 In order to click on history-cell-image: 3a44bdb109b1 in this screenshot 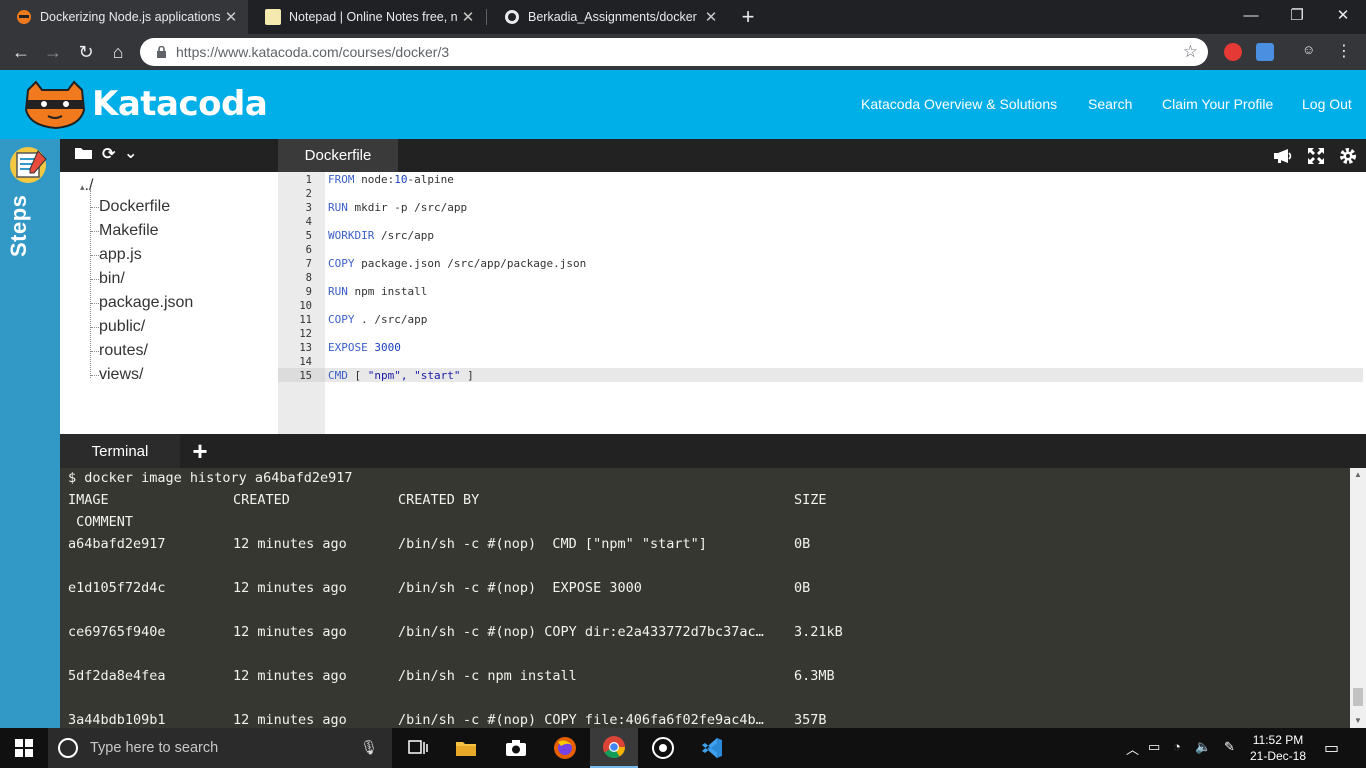, I will do `click(117, 720)`.